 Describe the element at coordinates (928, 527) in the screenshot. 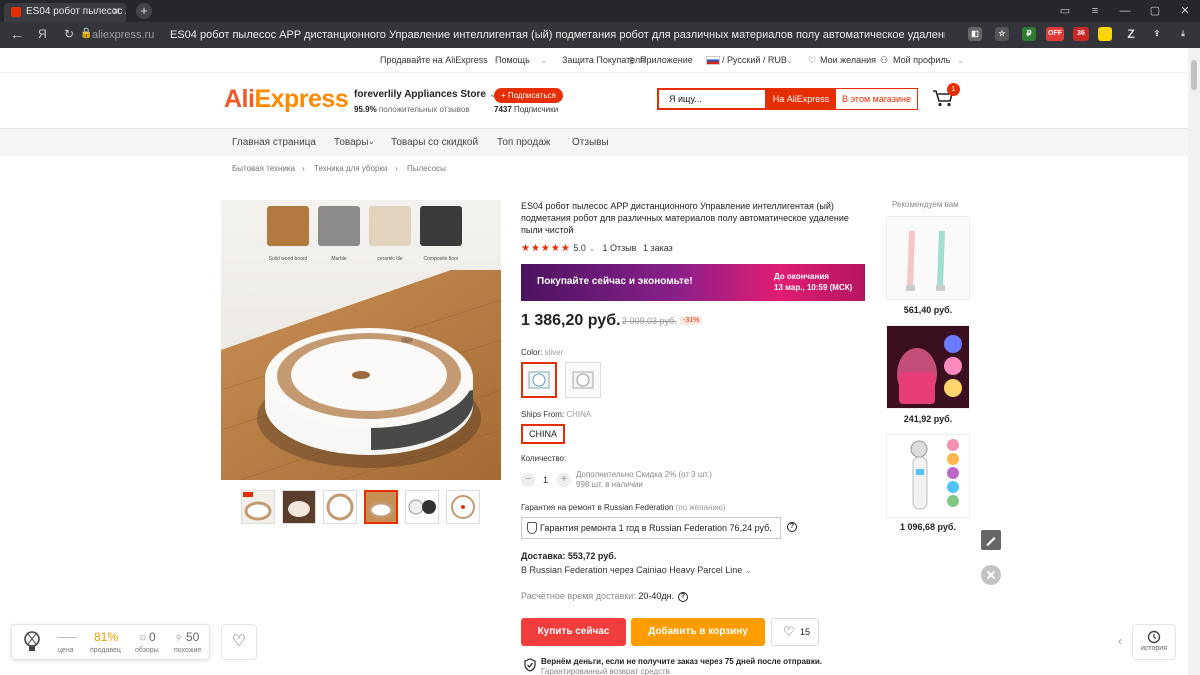

I see `recommend-price-3: 1 096,68 руб.` at that location.